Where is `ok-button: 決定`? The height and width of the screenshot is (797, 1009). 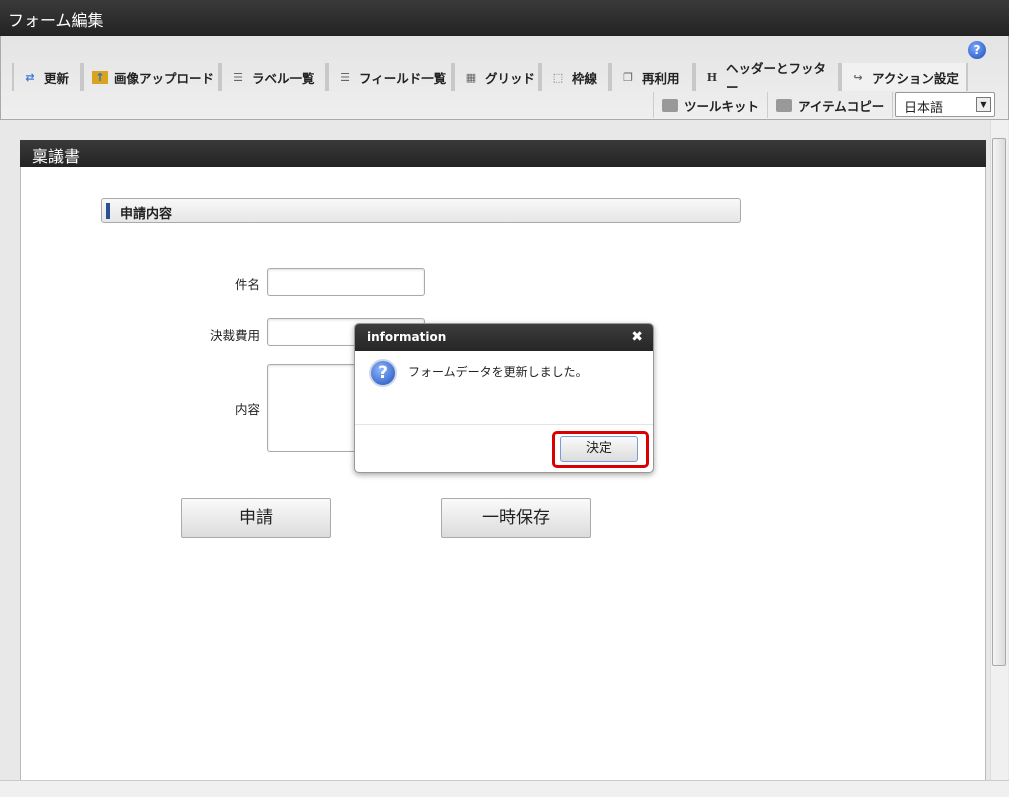 ok-button: 決定 is located at coordinates (599, 449).